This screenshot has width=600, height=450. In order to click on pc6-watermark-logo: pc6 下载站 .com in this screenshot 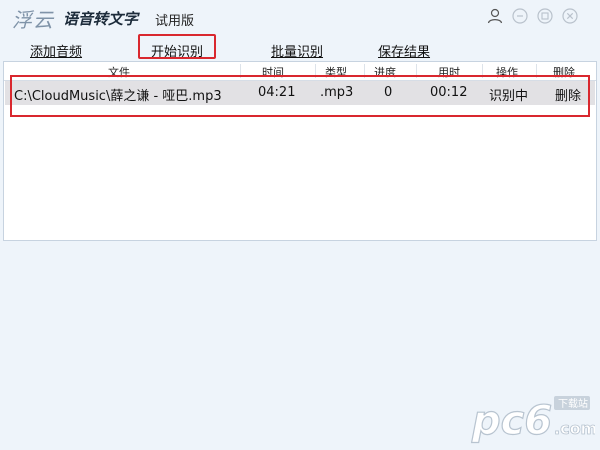, I will do `click(532, 420)`.